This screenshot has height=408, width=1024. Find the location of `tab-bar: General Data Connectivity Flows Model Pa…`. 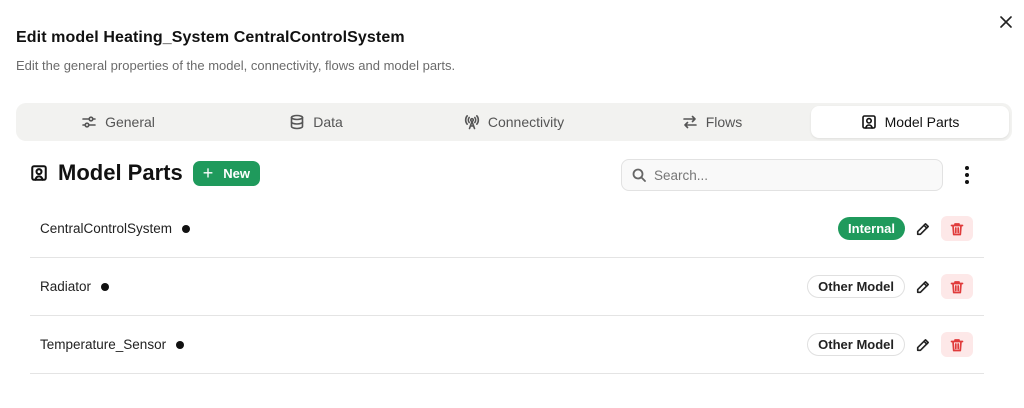

tab-bar: General Data Connectivity Flows Model Pa… is located at coordinates (514, 122).